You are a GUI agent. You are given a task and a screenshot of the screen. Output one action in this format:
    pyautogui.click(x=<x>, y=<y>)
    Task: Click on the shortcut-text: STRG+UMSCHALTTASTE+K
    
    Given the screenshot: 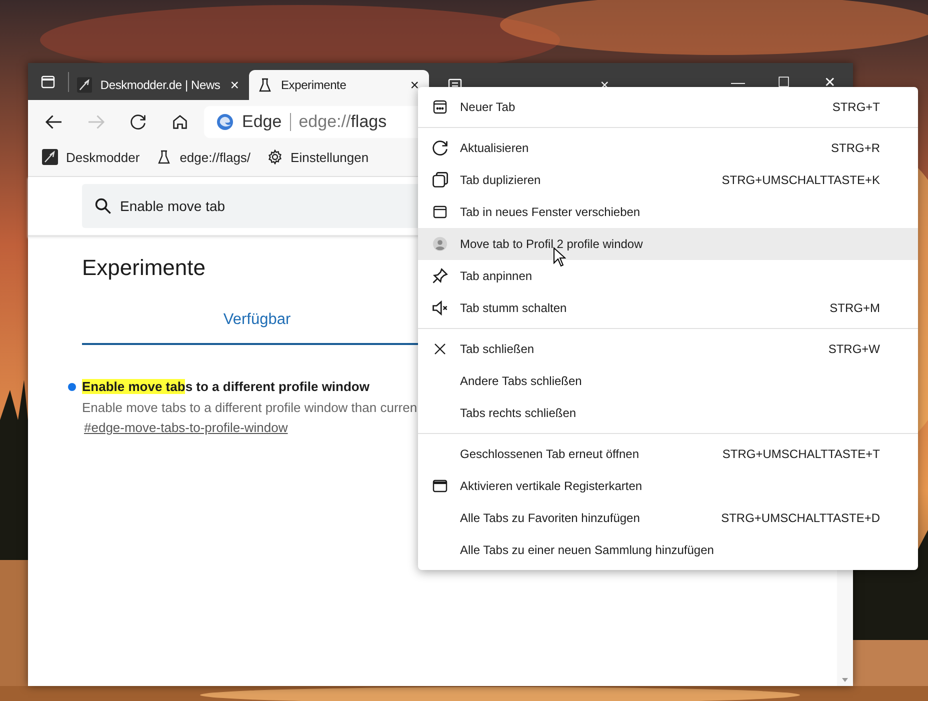 What is the action you would take?
    pyautogui.click(x=801, y=180)
    